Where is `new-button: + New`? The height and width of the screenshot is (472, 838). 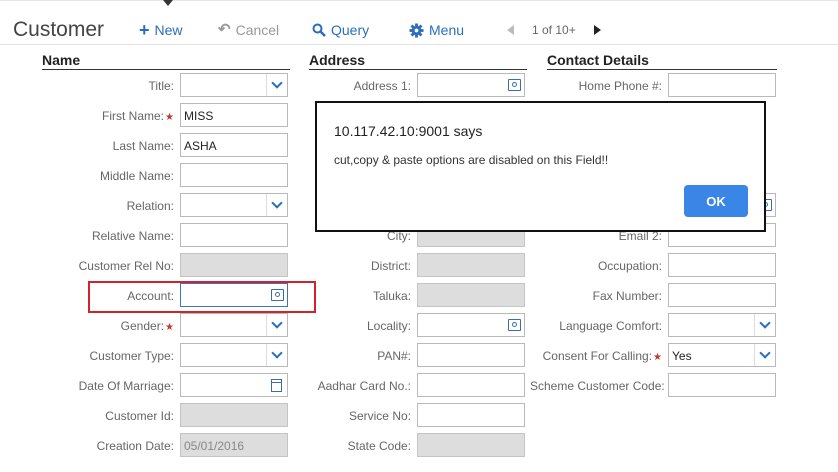 new-button: + New is located at coordinates (161, 30).